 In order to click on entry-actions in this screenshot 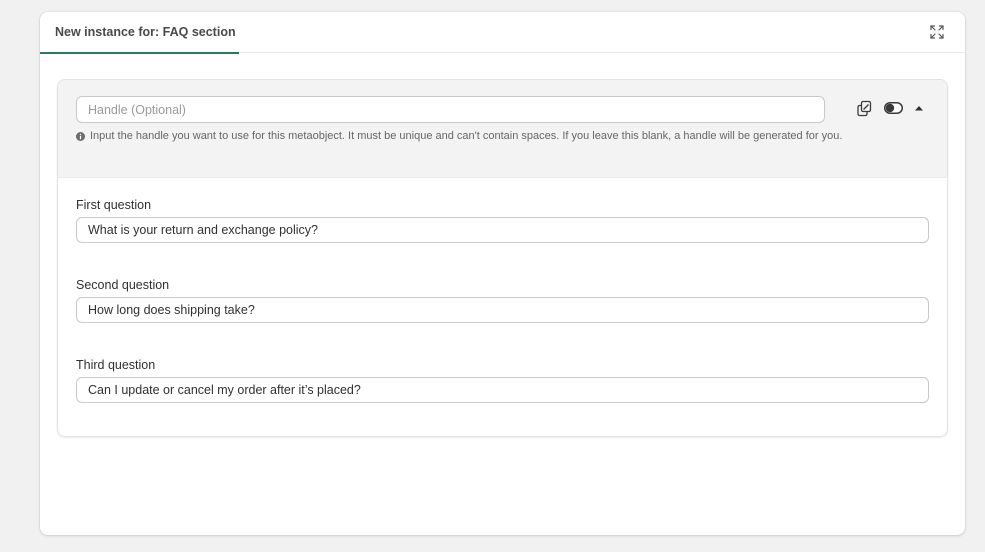, I will do `click(890, 108)`.